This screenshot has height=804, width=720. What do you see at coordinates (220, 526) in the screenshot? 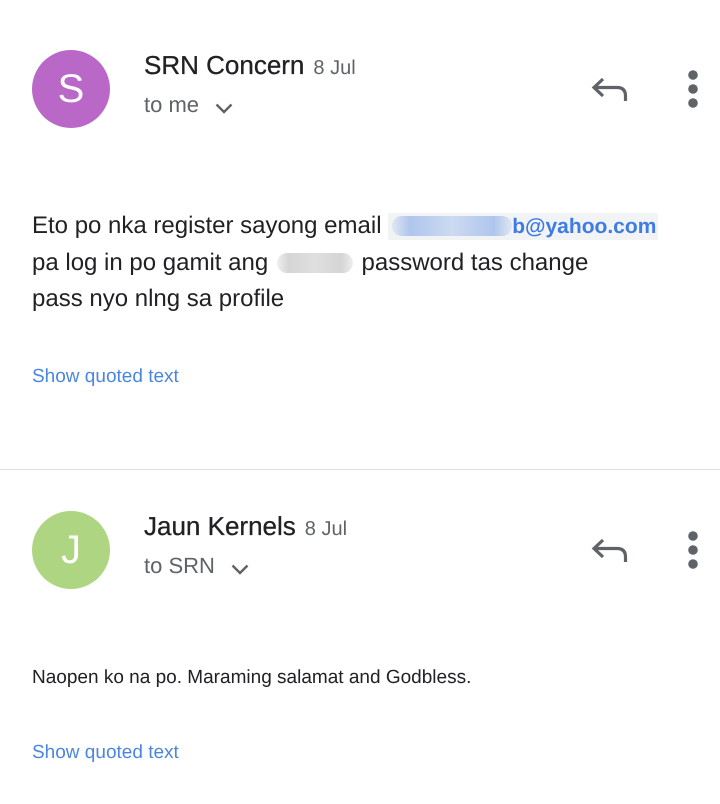
I see `sender-name: Jaun Kernels` at bounding box center [220, 526].